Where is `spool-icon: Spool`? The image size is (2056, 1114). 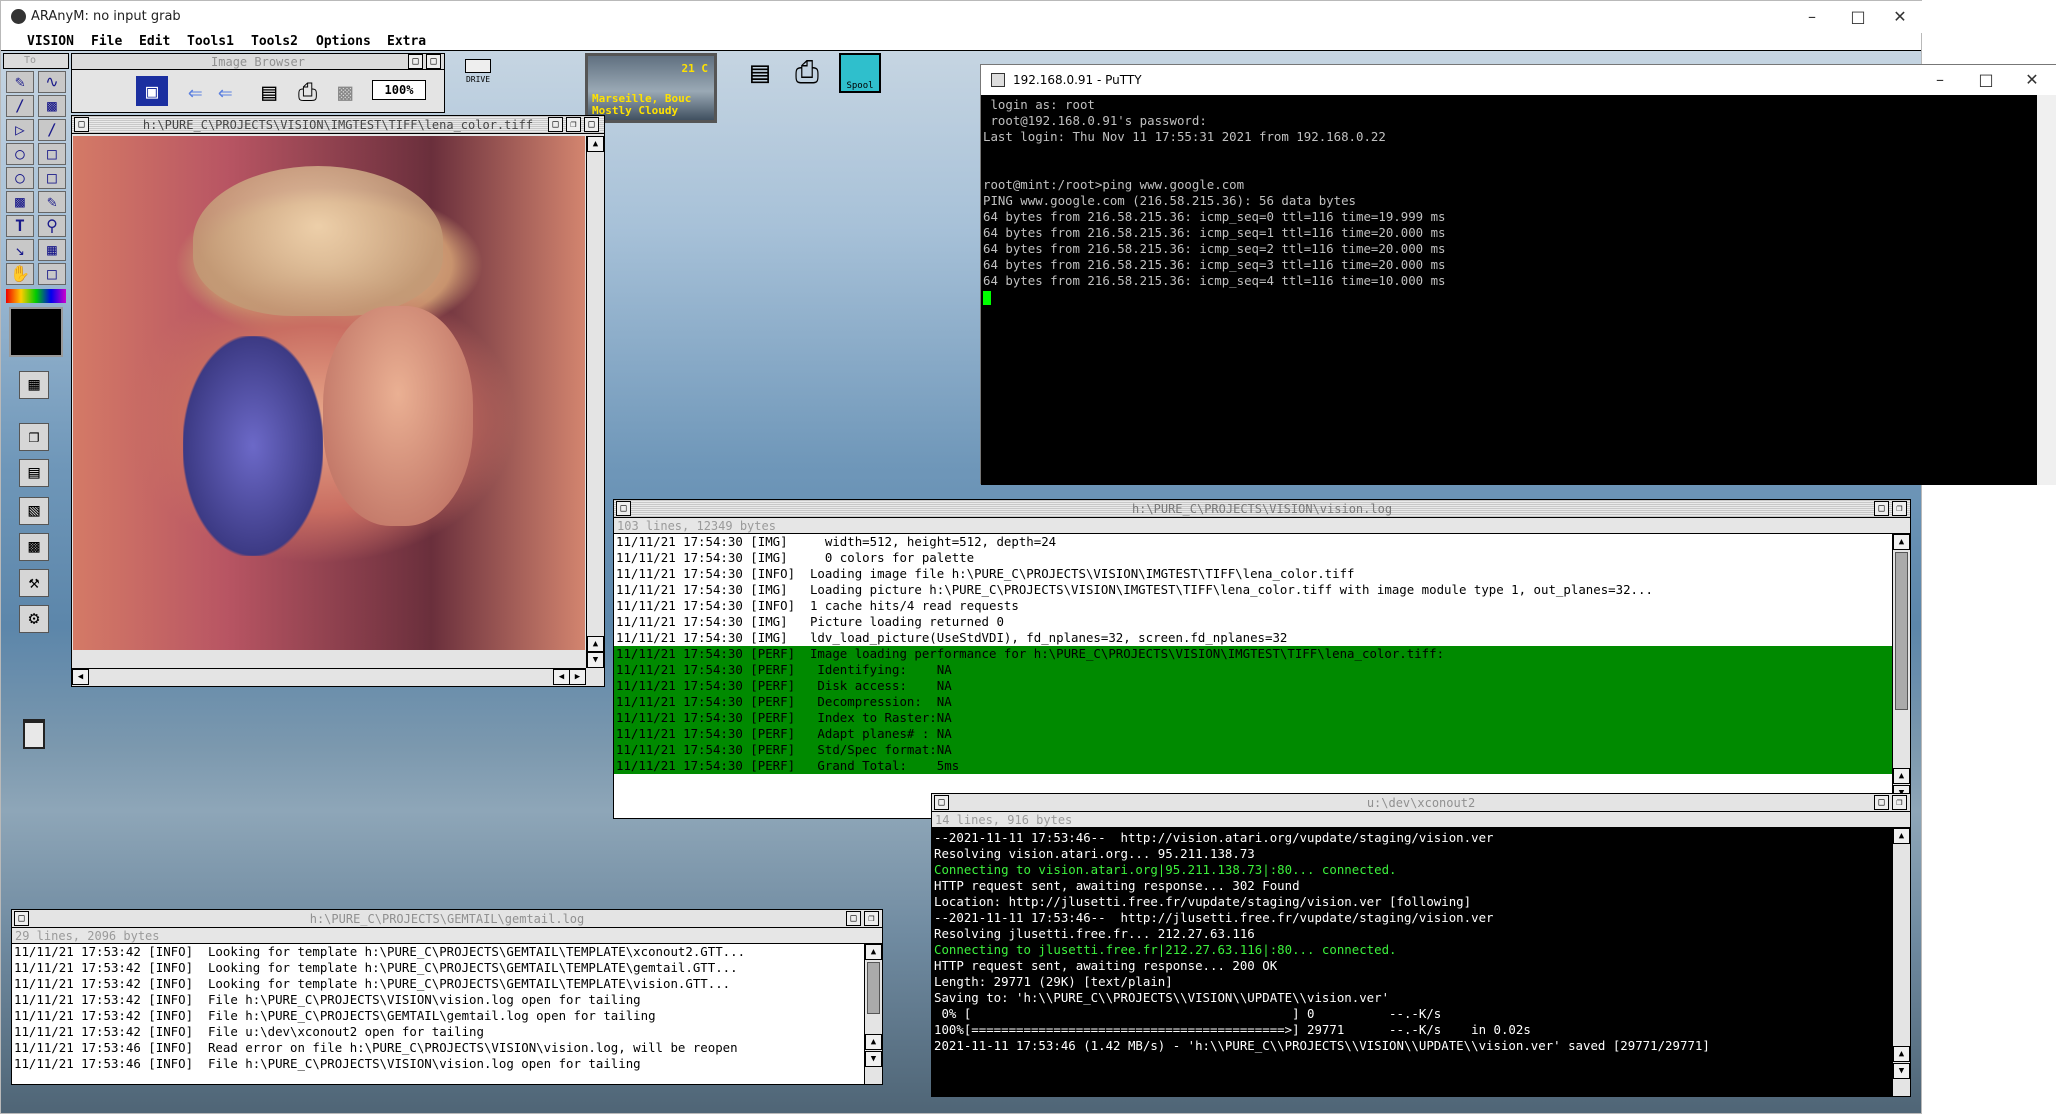 spool-icon: Spool is located at coordinates (860, 73).